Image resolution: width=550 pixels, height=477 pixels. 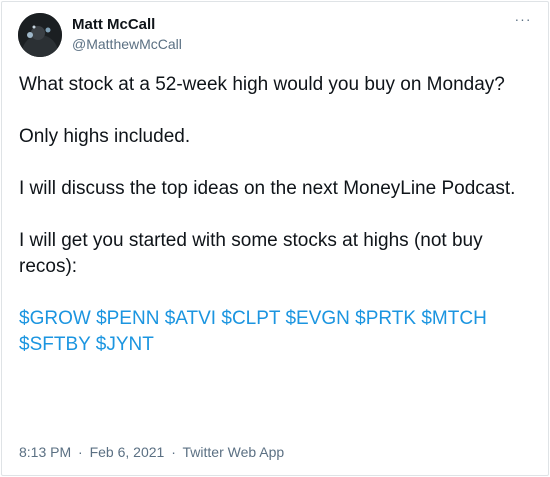 I want to click on author-handle: @MatthewMcCall, so click(x=127, y=44).